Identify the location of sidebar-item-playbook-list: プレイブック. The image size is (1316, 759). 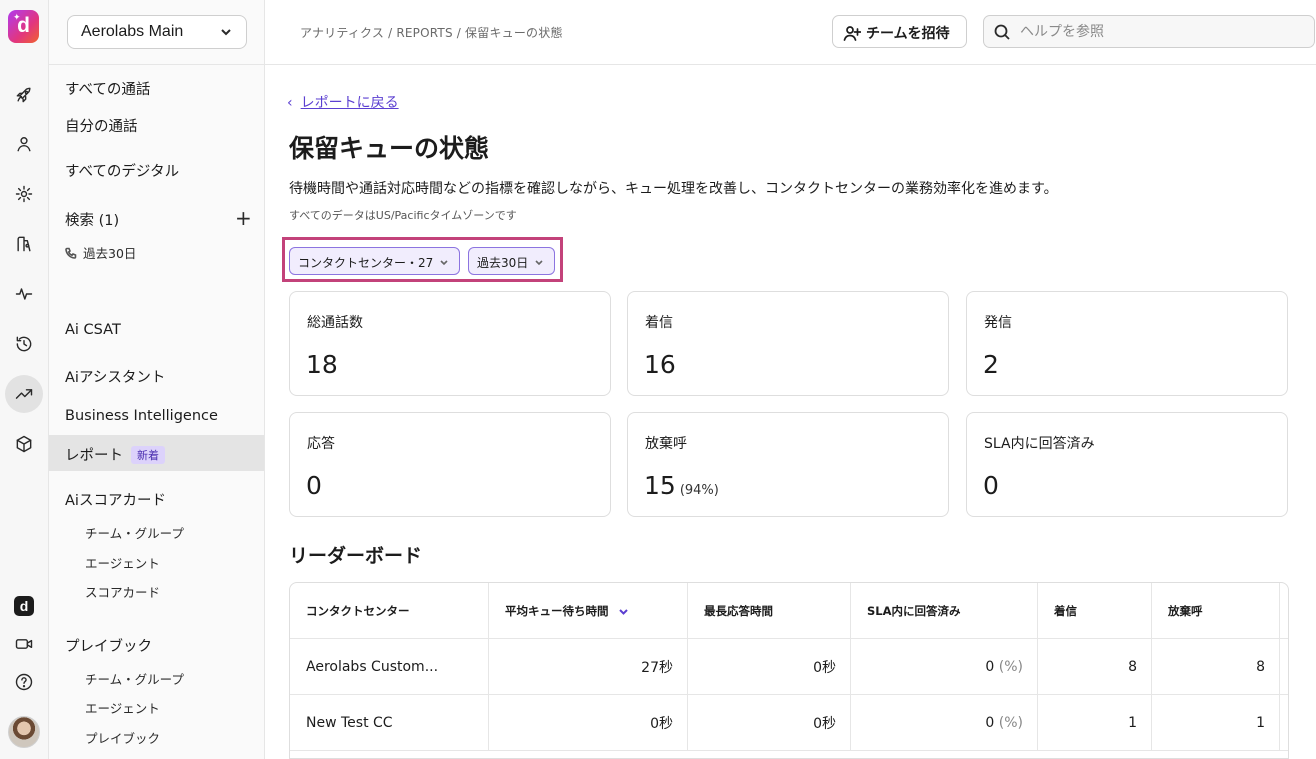
(122, 737).